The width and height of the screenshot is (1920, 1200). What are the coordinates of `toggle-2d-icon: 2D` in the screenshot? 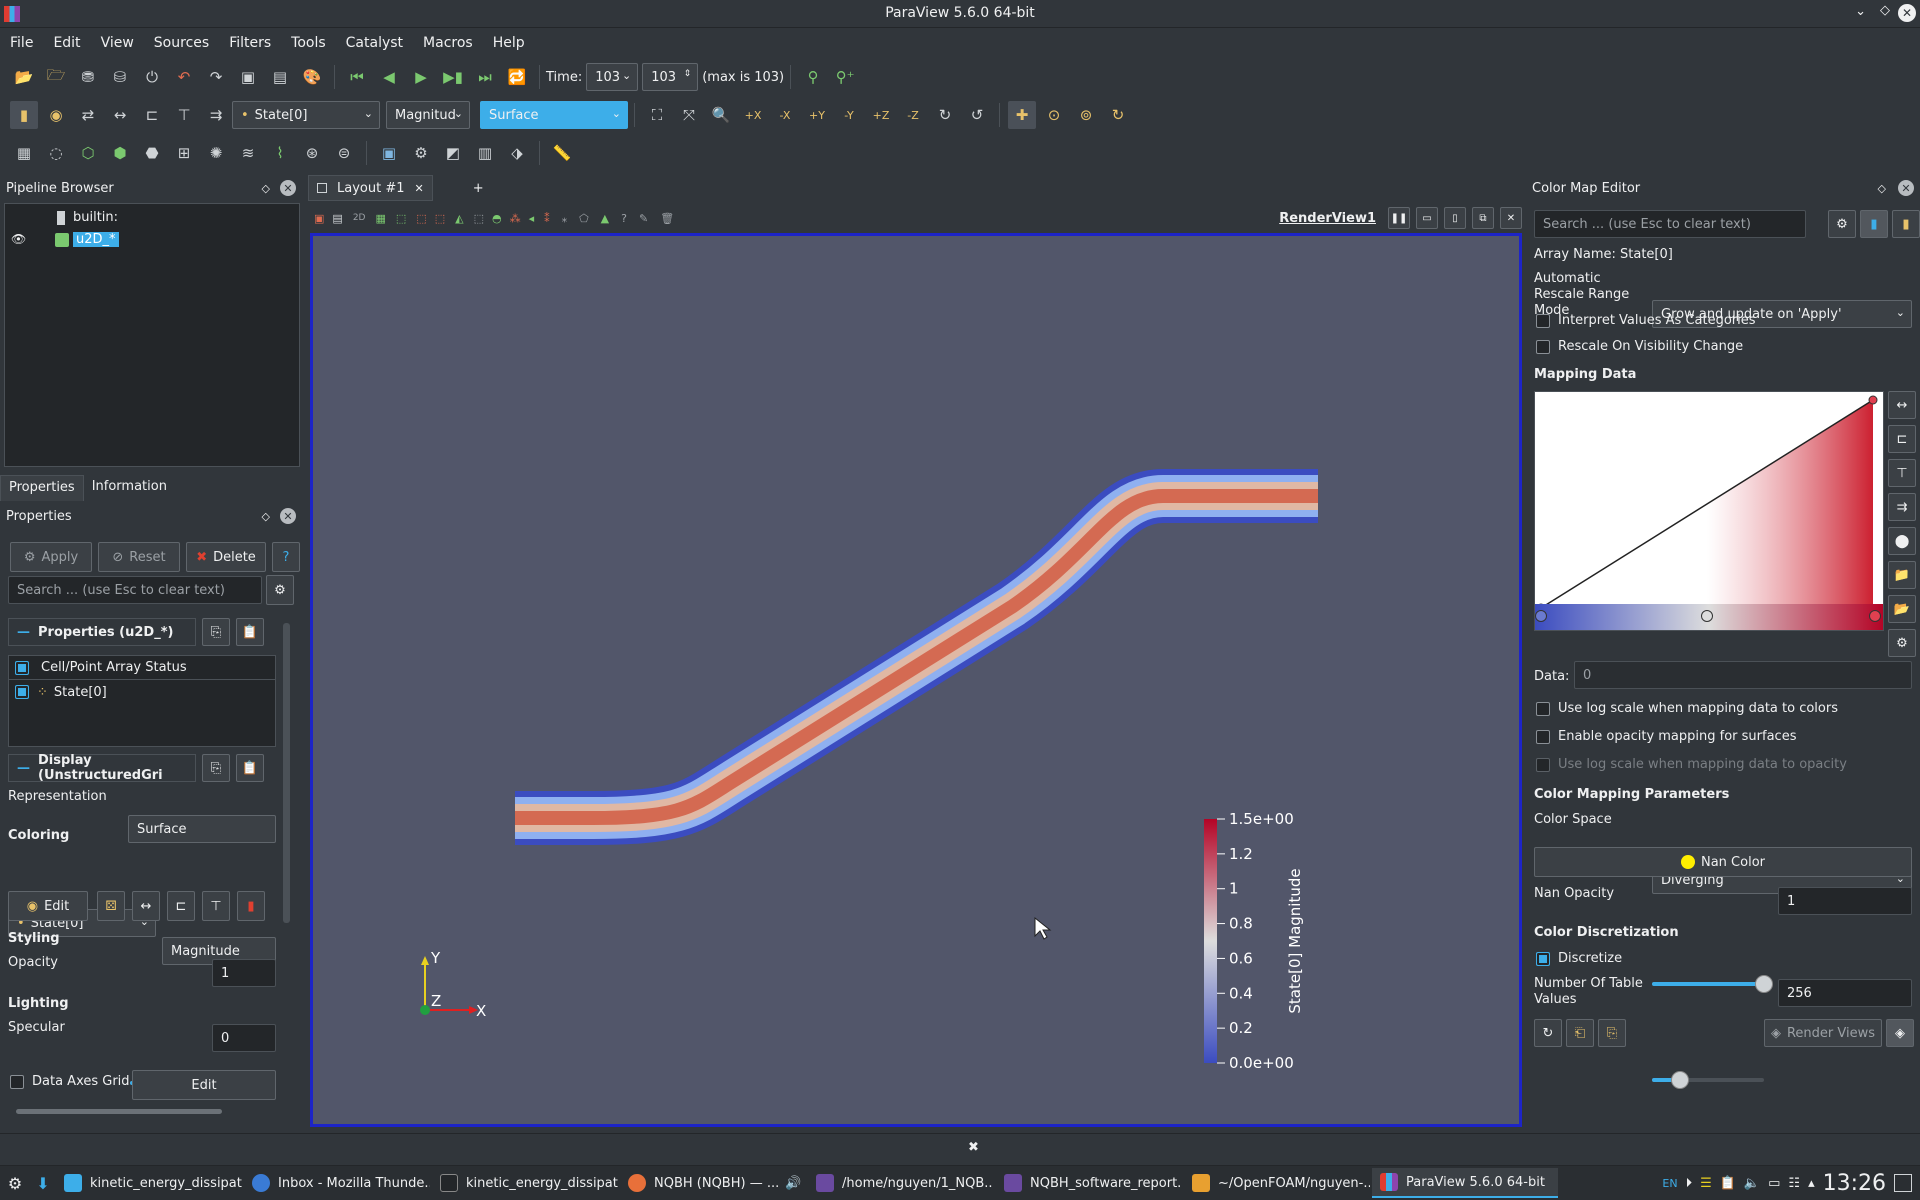 It's located at (359, 218).